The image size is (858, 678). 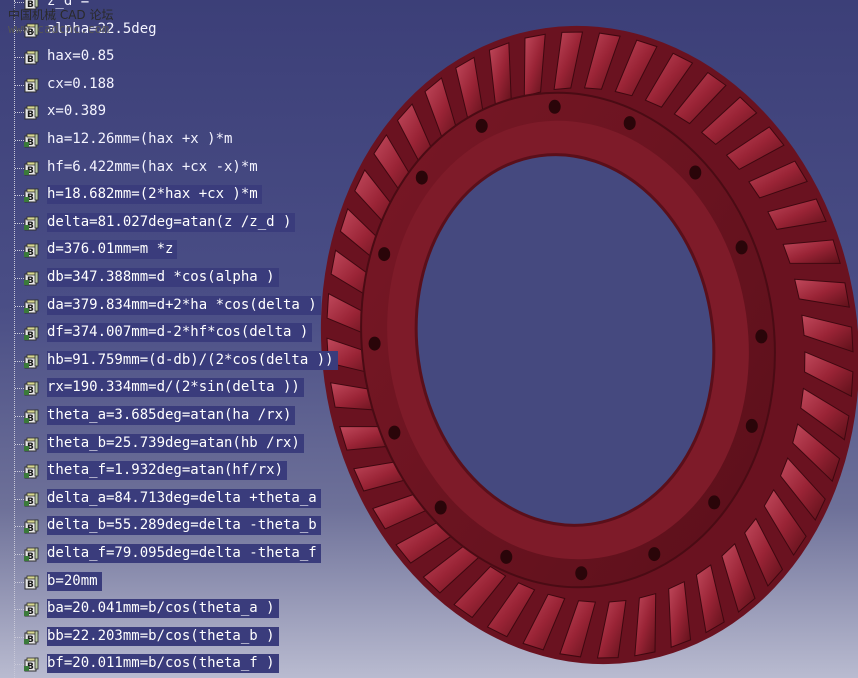 I want to click on parameter-label: delta_a=84.713deg=delta +theta_a, so click(x=184, y=498).